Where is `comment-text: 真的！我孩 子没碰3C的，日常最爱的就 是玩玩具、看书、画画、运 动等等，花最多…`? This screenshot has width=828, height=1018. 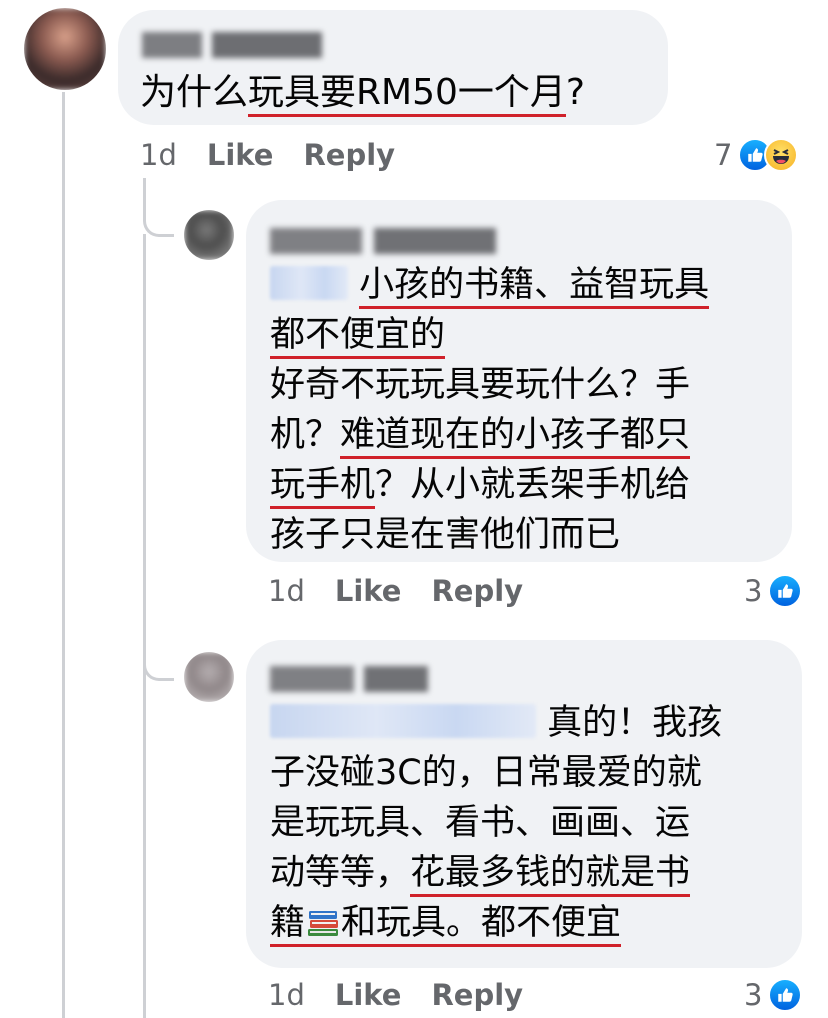 comment-text: 真的！我孩 子没碰3C的，日常最爱的就 是玩玩具、看书、画画、运 动等等，花最多… is located at coordinates (496, 823).